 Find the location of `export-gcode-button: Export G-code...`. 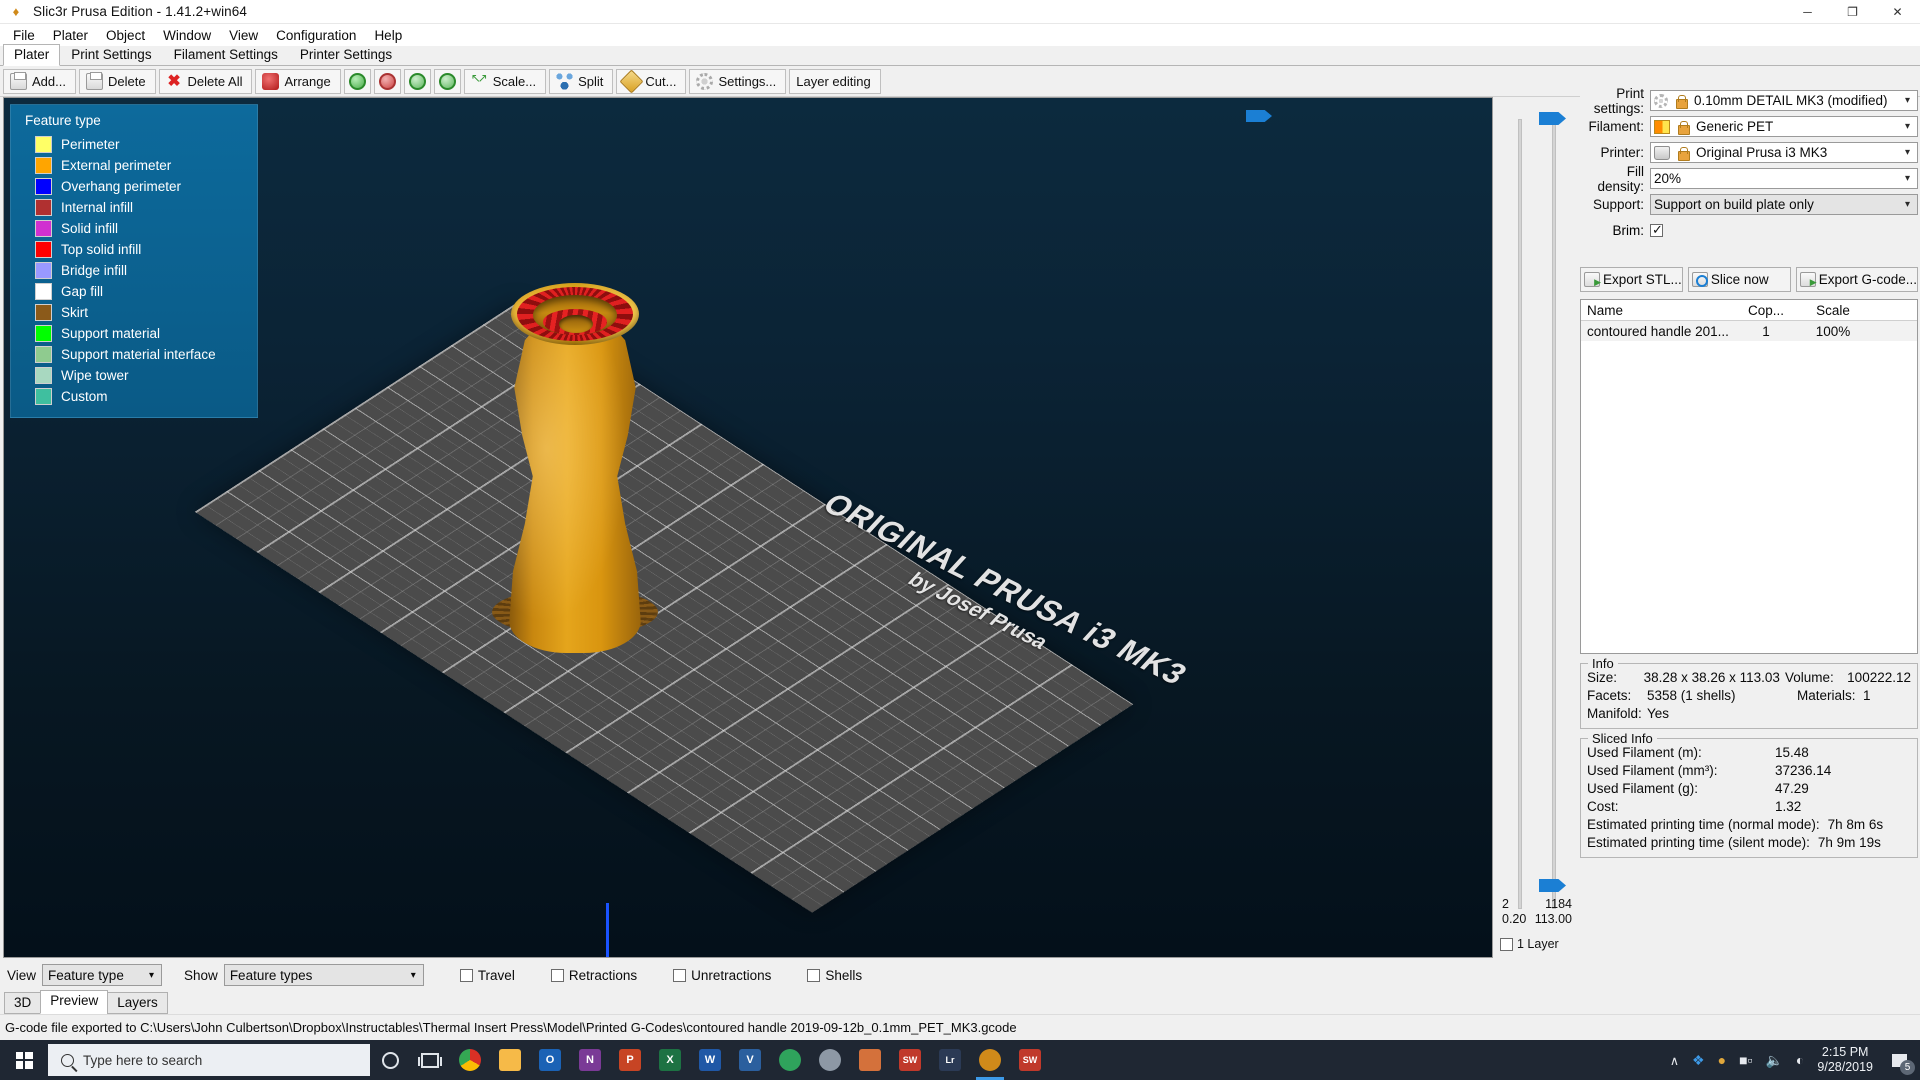

export-gcode-button: Export G-code... is located at coordinates (1857, 279).